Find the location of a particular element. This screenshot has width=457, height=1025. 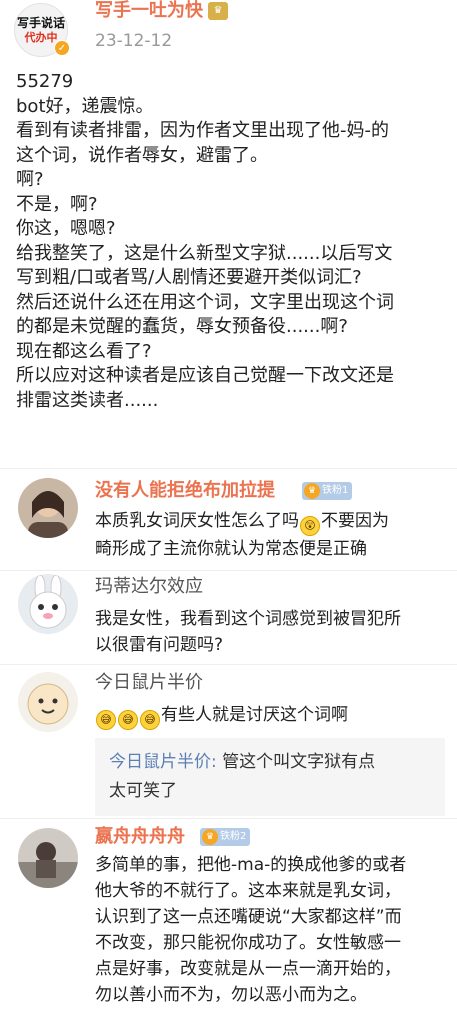

avatar-portrait-icon is located at coordinates (48, 508).